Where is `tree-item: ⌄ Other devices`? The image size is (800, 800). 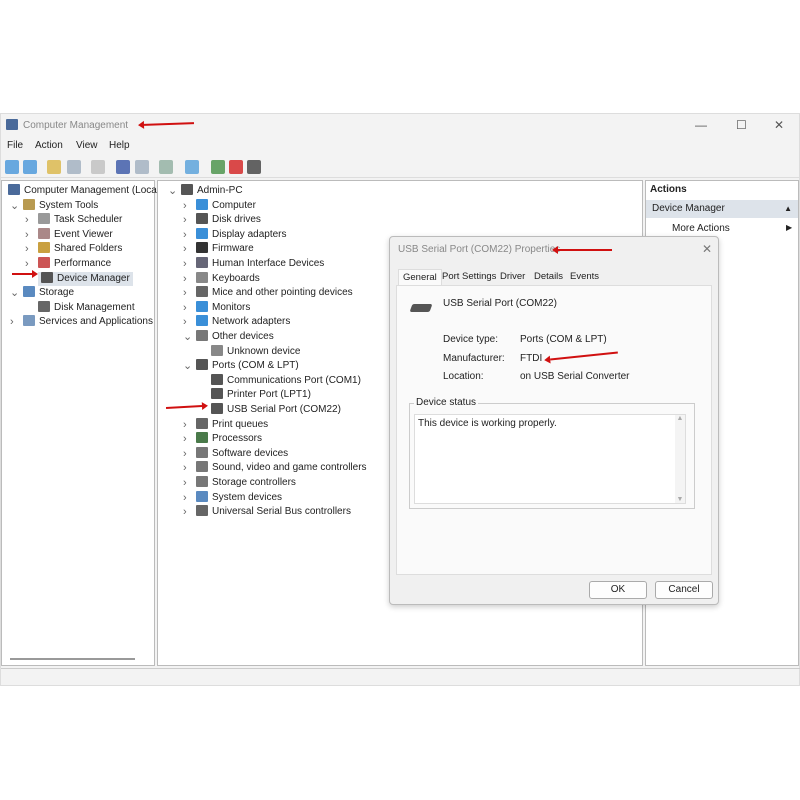 tree-item: ⌄ Other devices is located at coordinates (228, 337).